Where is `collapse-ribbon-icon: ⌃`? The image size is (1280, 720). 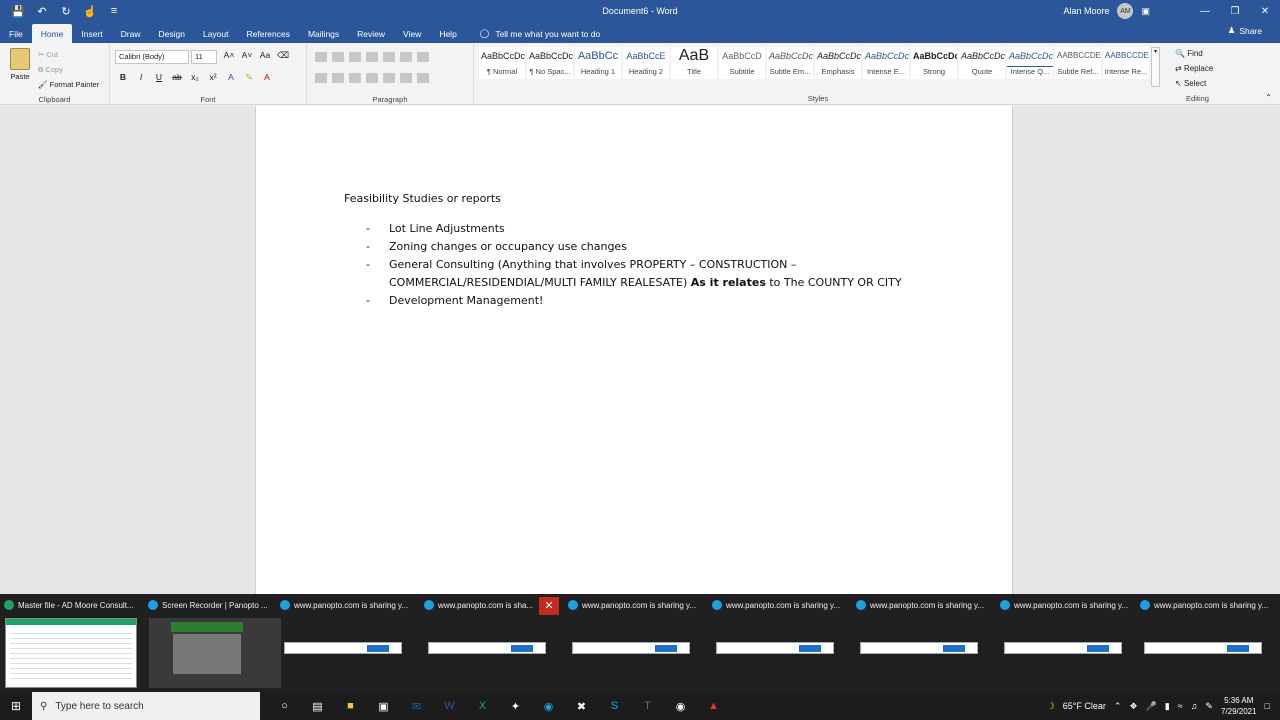
collapse-ribbon-icon: ⌃ is located at coordinates (1268, 97).